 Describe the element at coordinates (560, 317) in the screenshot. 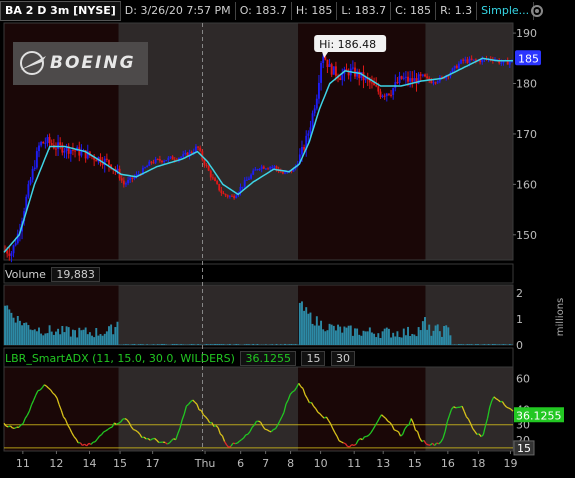

I see `volume-unit-label: millions` at that location.